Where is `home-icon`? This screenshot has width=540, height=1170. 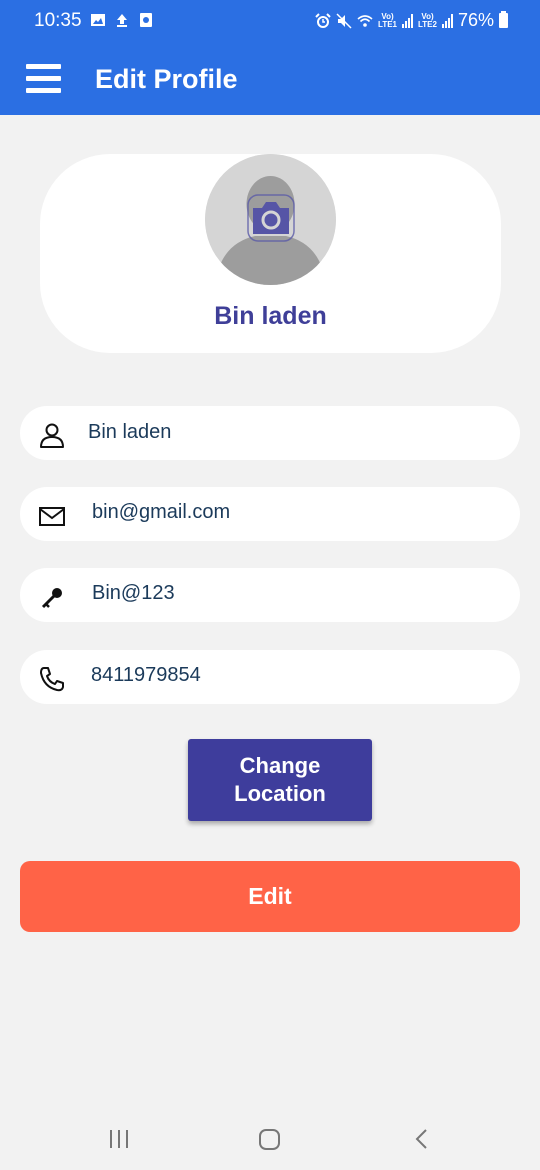 home-icon is located at coordinates (269, 1139).